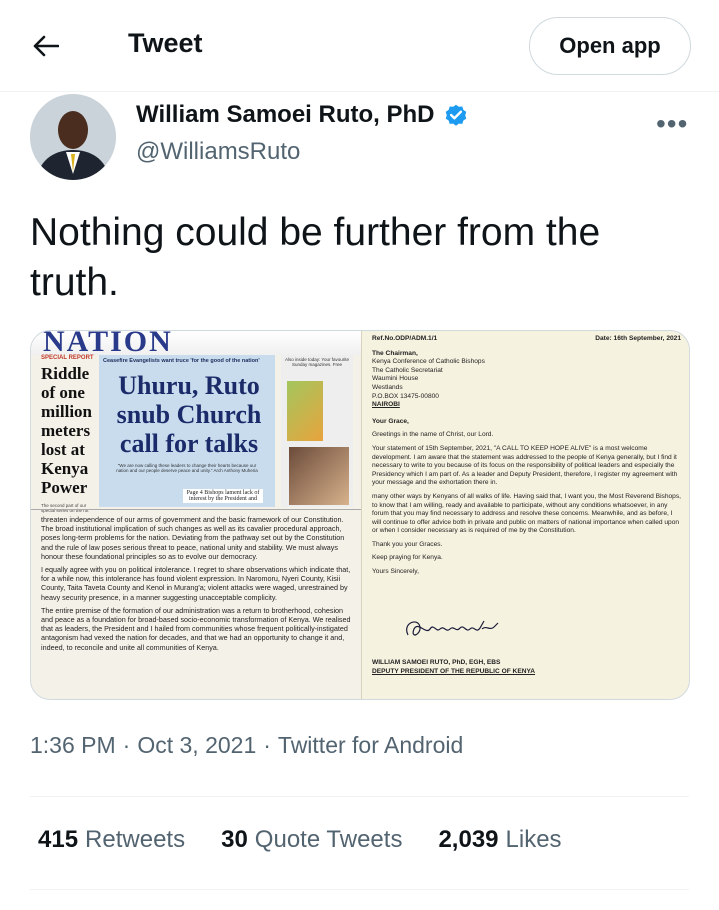  I want to click on newspaper-masthead: NATION, so click(196, 343).